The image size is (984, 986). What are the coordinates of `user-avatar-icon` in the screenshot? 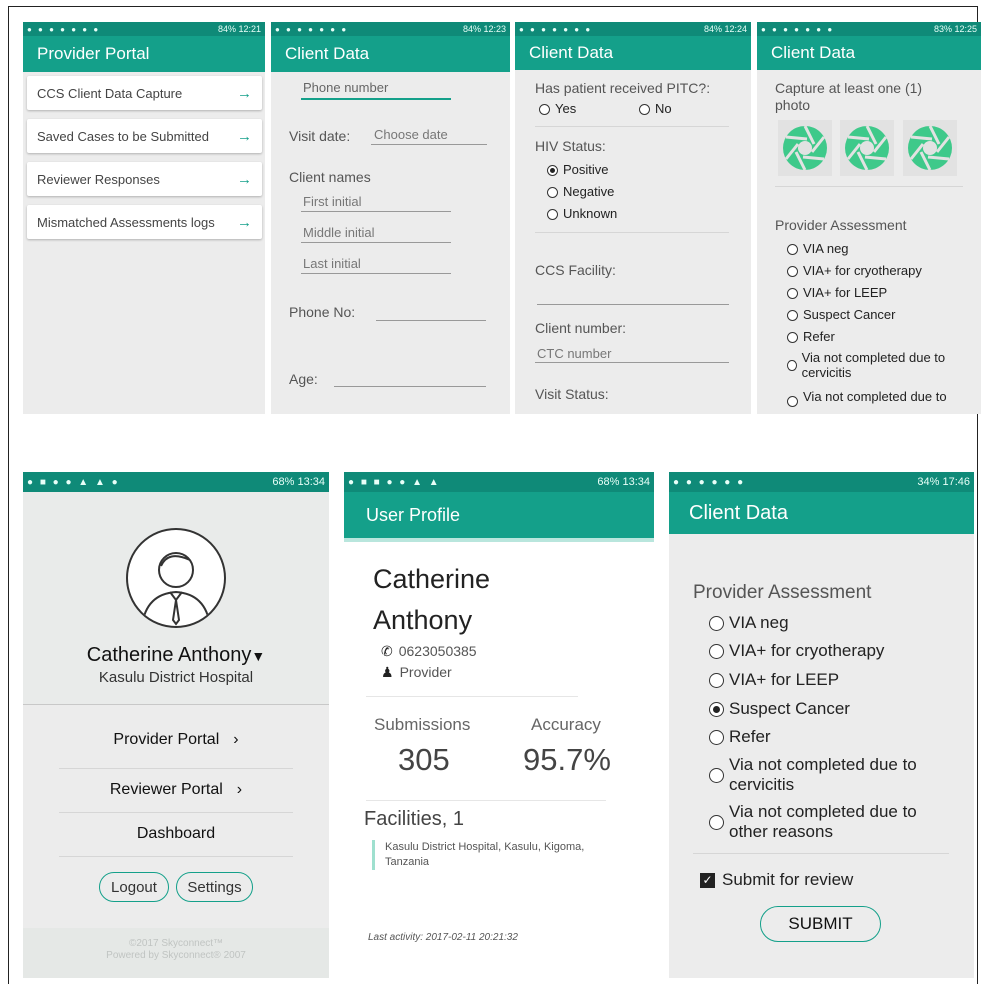 It's located at (176, 589).